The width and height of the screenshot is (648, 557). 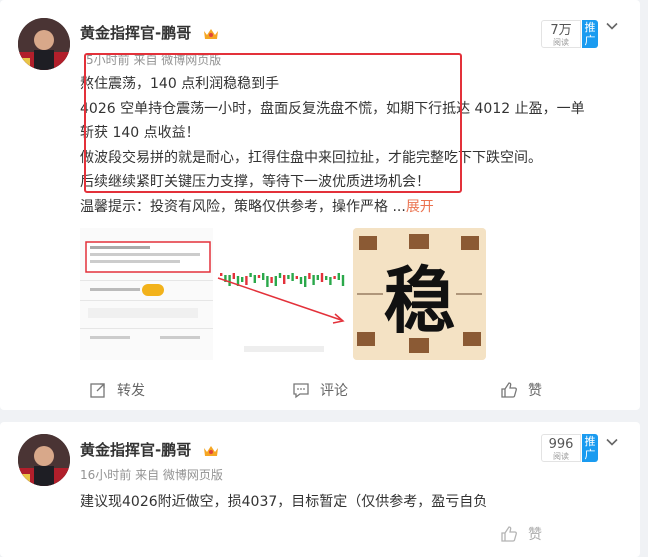 I want to click on read-count: 996 阅读, so click(x=561, y=448).